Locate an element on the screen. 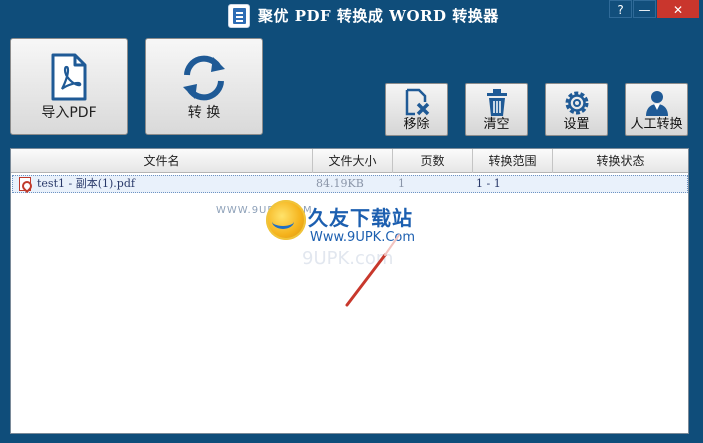  import-pdf-button: 导入PDF is located at coordinates (69, 86).